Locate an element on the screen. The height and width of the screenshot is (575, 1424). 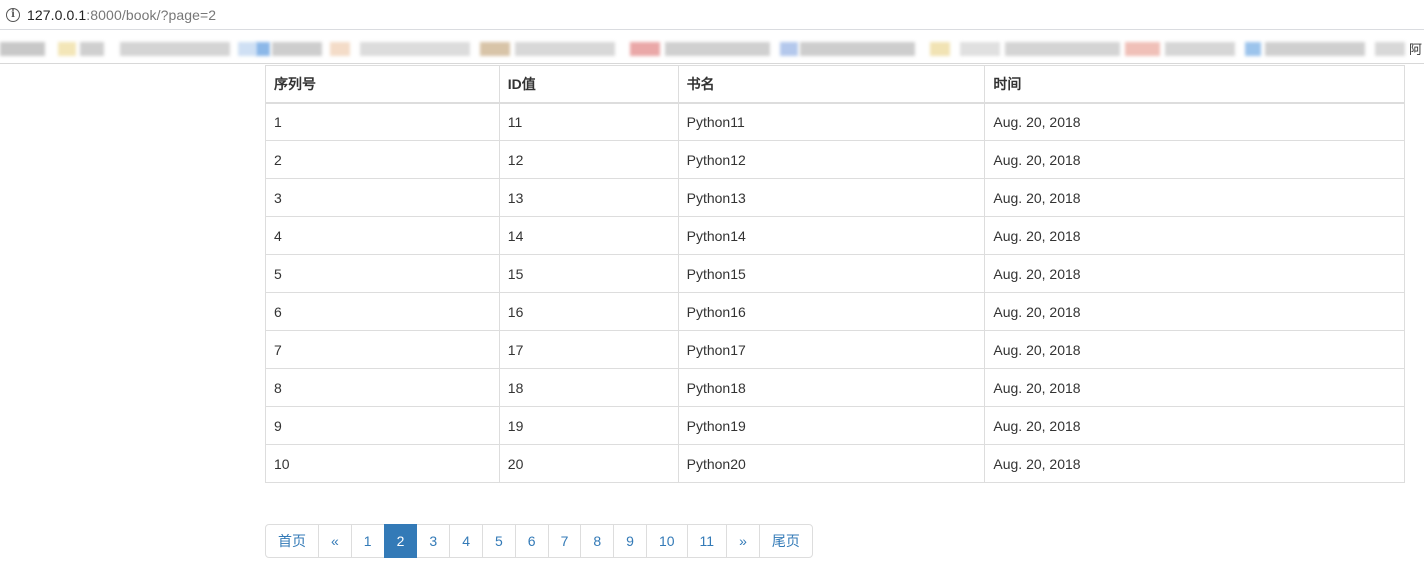
table-row: 5 15 Python15 Aug. 20, 2018 is located at coordinates (835, 273).